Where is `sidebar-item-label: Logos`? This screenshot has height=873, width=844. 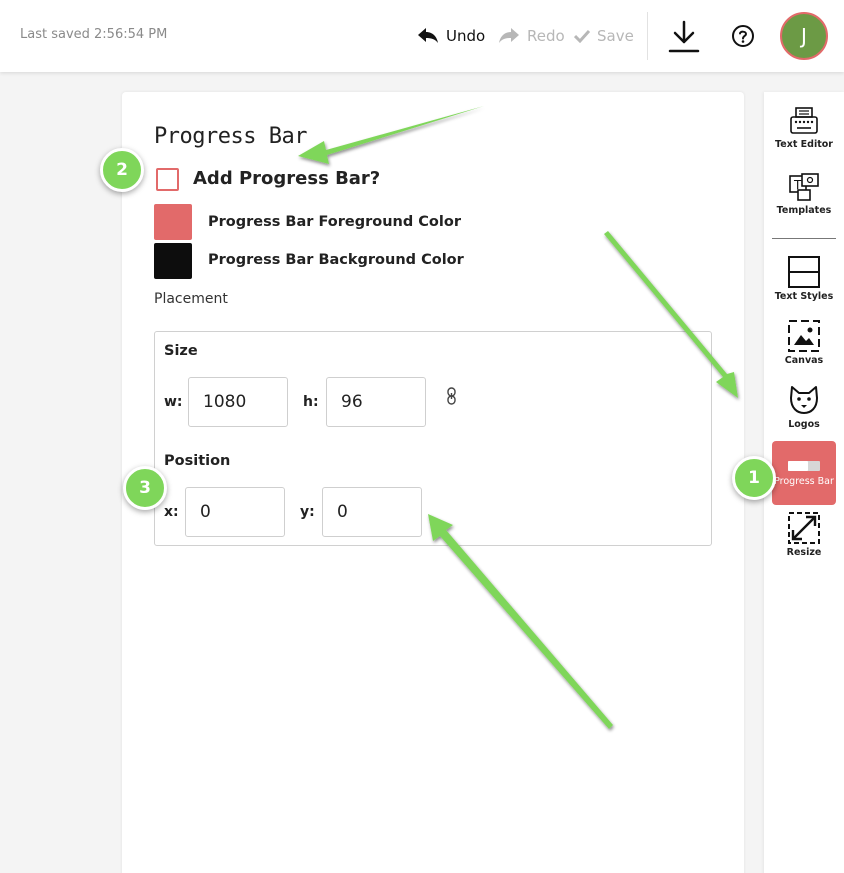 sidebar-item-label: Logos is located at coordinates (804, 424).